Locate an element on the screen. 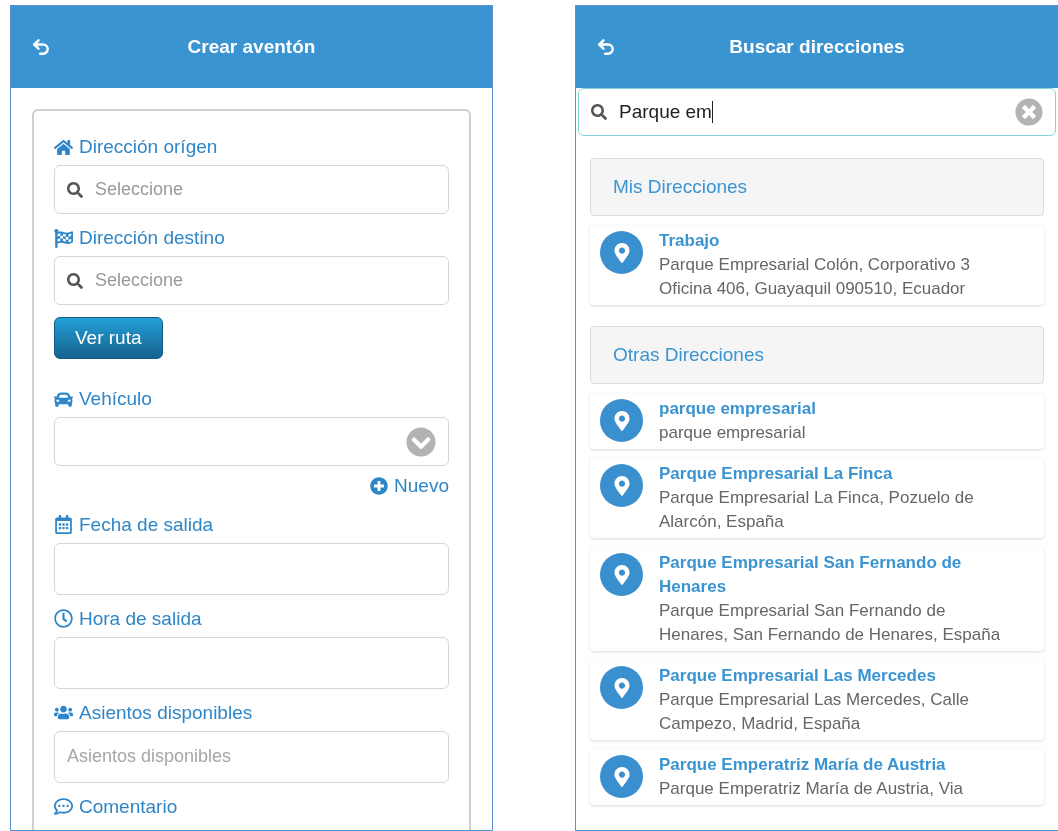  address-result: Trabajo Parque Empresarial Colón, Corporativo 3 Oficina 406, Guayaquil 090510, Ecuador is located at coordinates (817, 265).